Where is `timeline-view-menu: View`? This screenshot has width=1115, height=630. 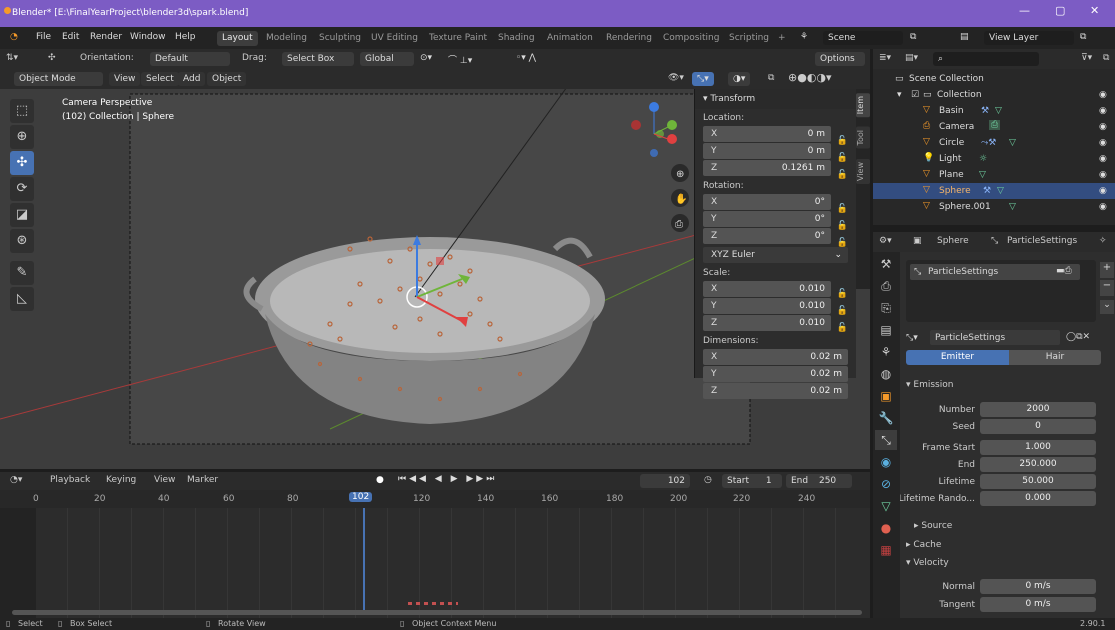
timeline-view-menu: View is located at coordinates (164, 480).